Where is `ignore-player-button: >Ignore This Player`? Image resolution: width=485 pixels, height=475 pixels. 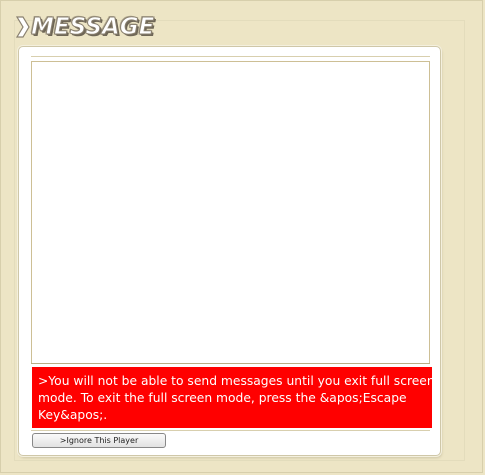
ignore-player-button: >Ignore This Player is located at coordinates (99, 440).